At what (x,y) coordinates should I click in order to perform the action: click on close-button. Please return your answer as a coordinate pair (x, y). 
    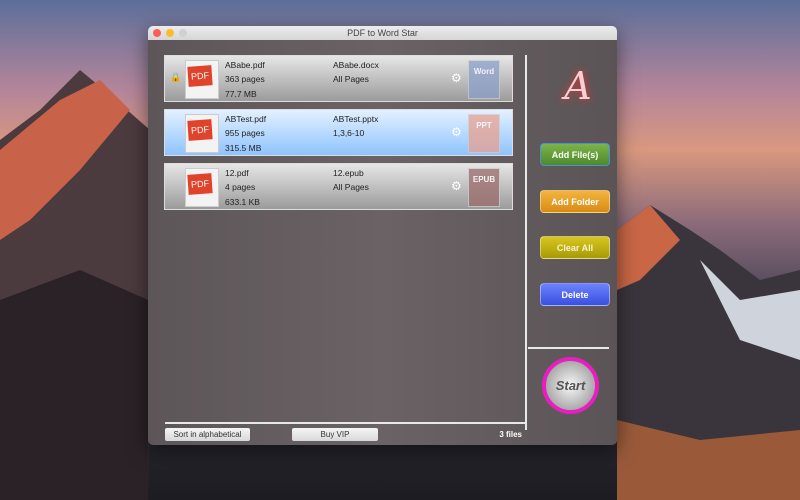
    Looking at the image, I should click on (157, 33).